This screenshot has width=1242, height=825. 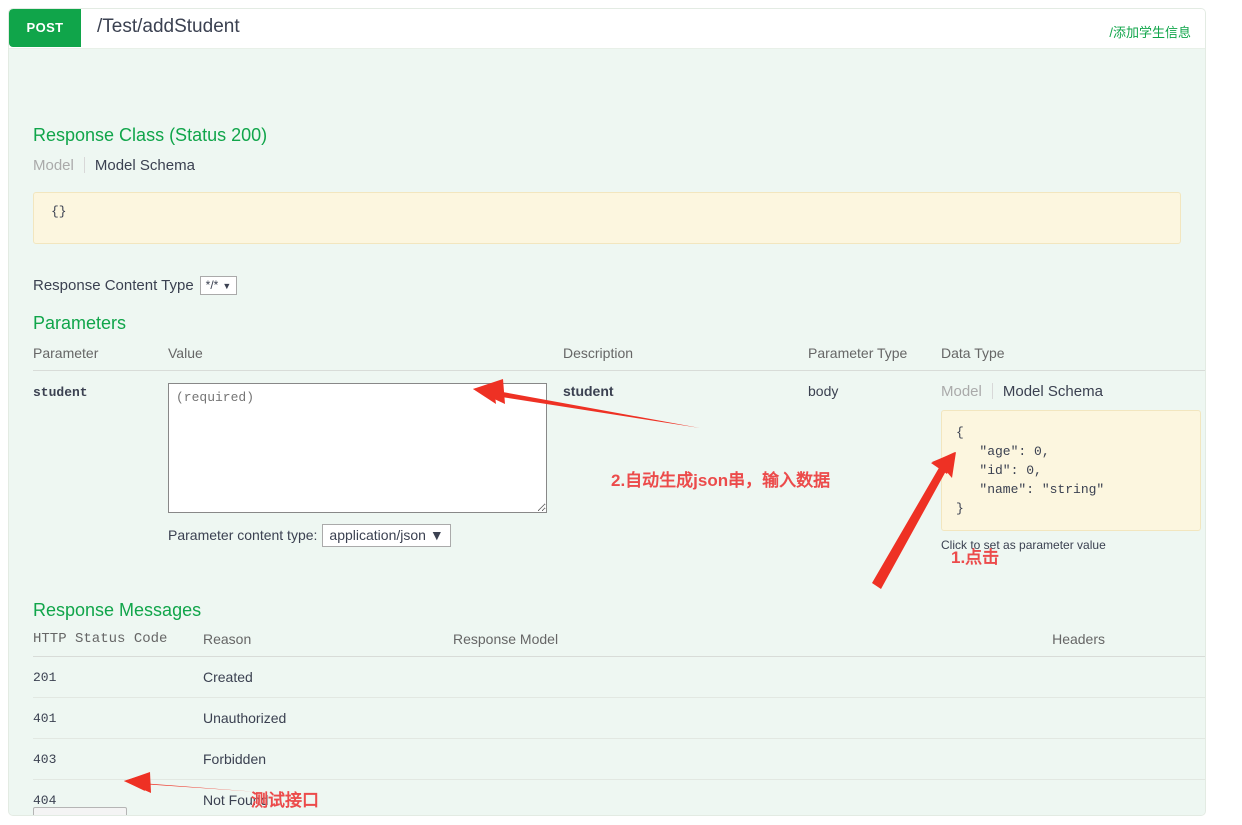 I want to click on response-model-tabs: Model Model Schema, so click(x=114, y=165).